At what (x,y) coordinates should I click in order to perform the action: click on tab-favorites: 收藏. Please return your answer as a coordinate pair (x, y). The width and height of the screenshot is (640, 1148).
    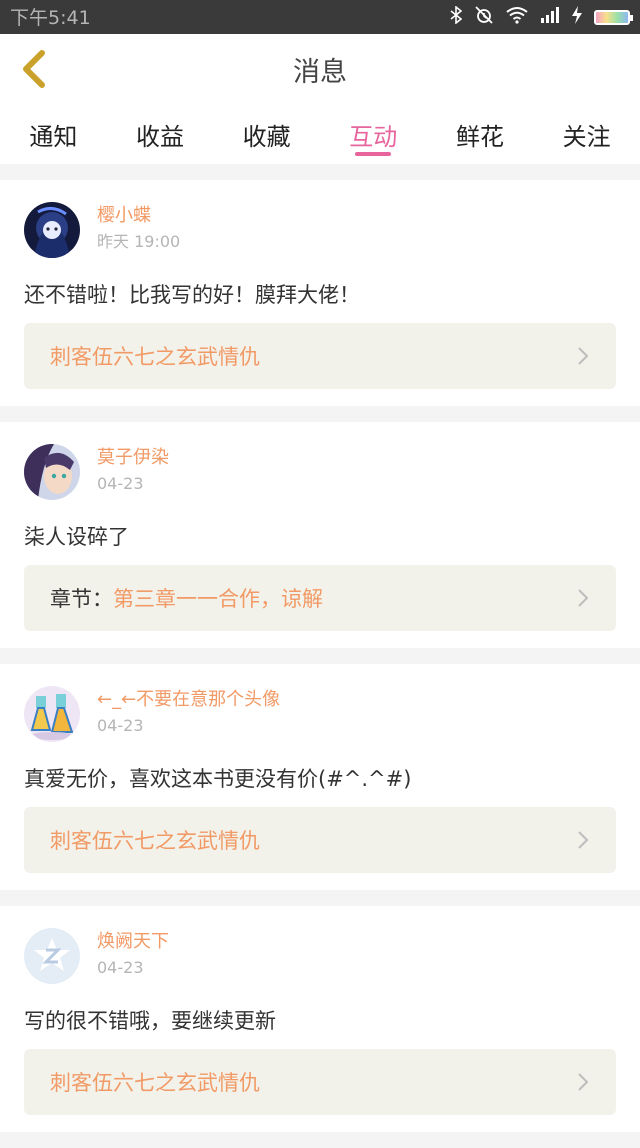
    Looking at the image, I should click on (267, 134).